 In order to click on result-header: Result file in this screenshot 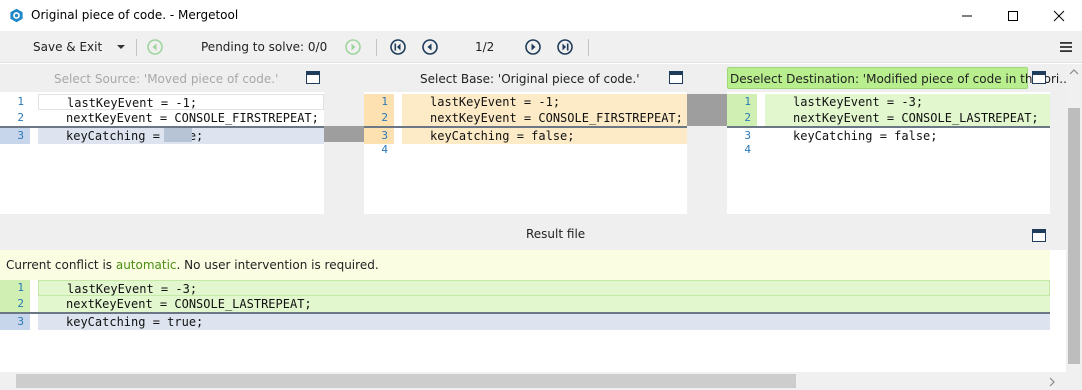, I will do `click(533, 238)`.